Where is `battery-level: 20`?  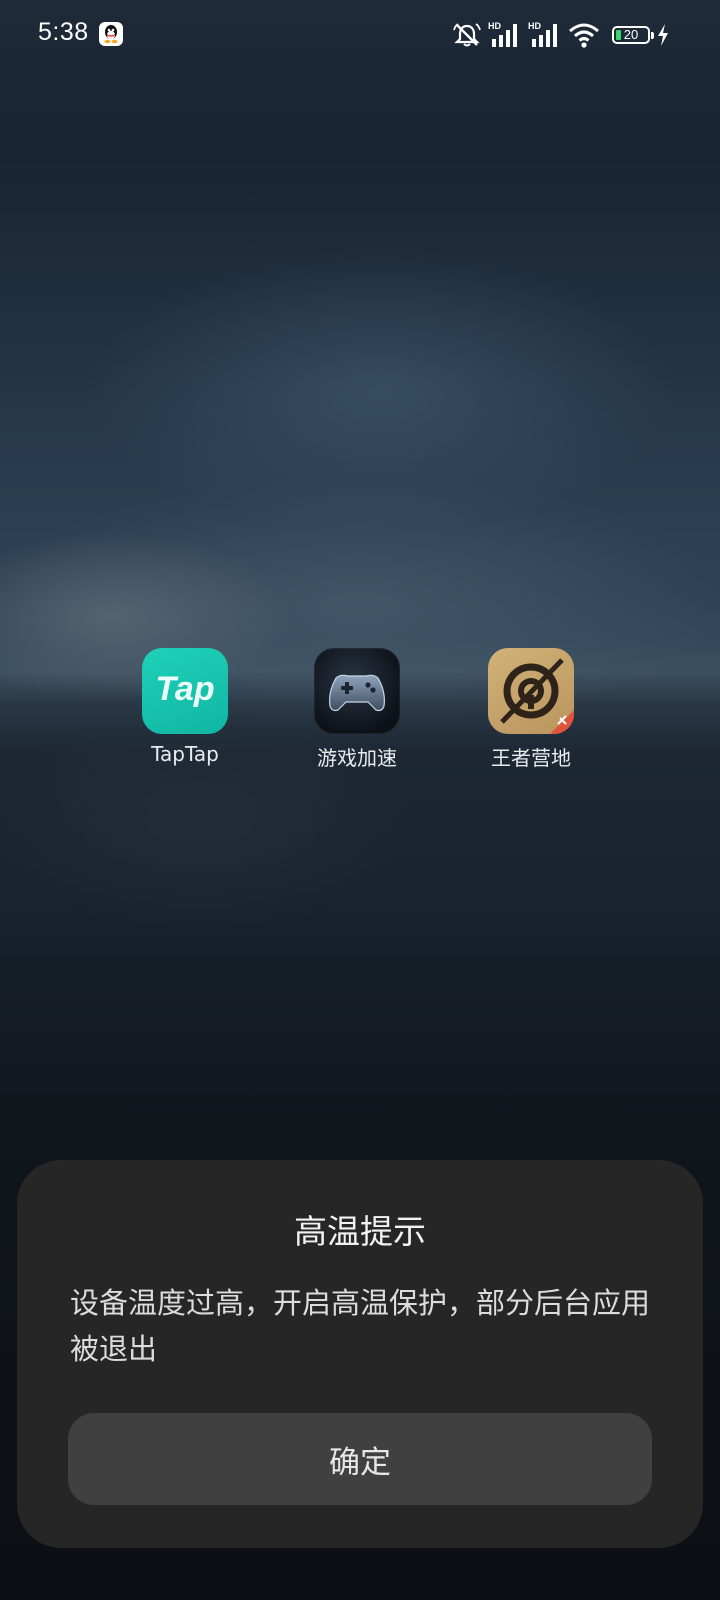
battery-level: 20 is located at coordinates (631, 34).